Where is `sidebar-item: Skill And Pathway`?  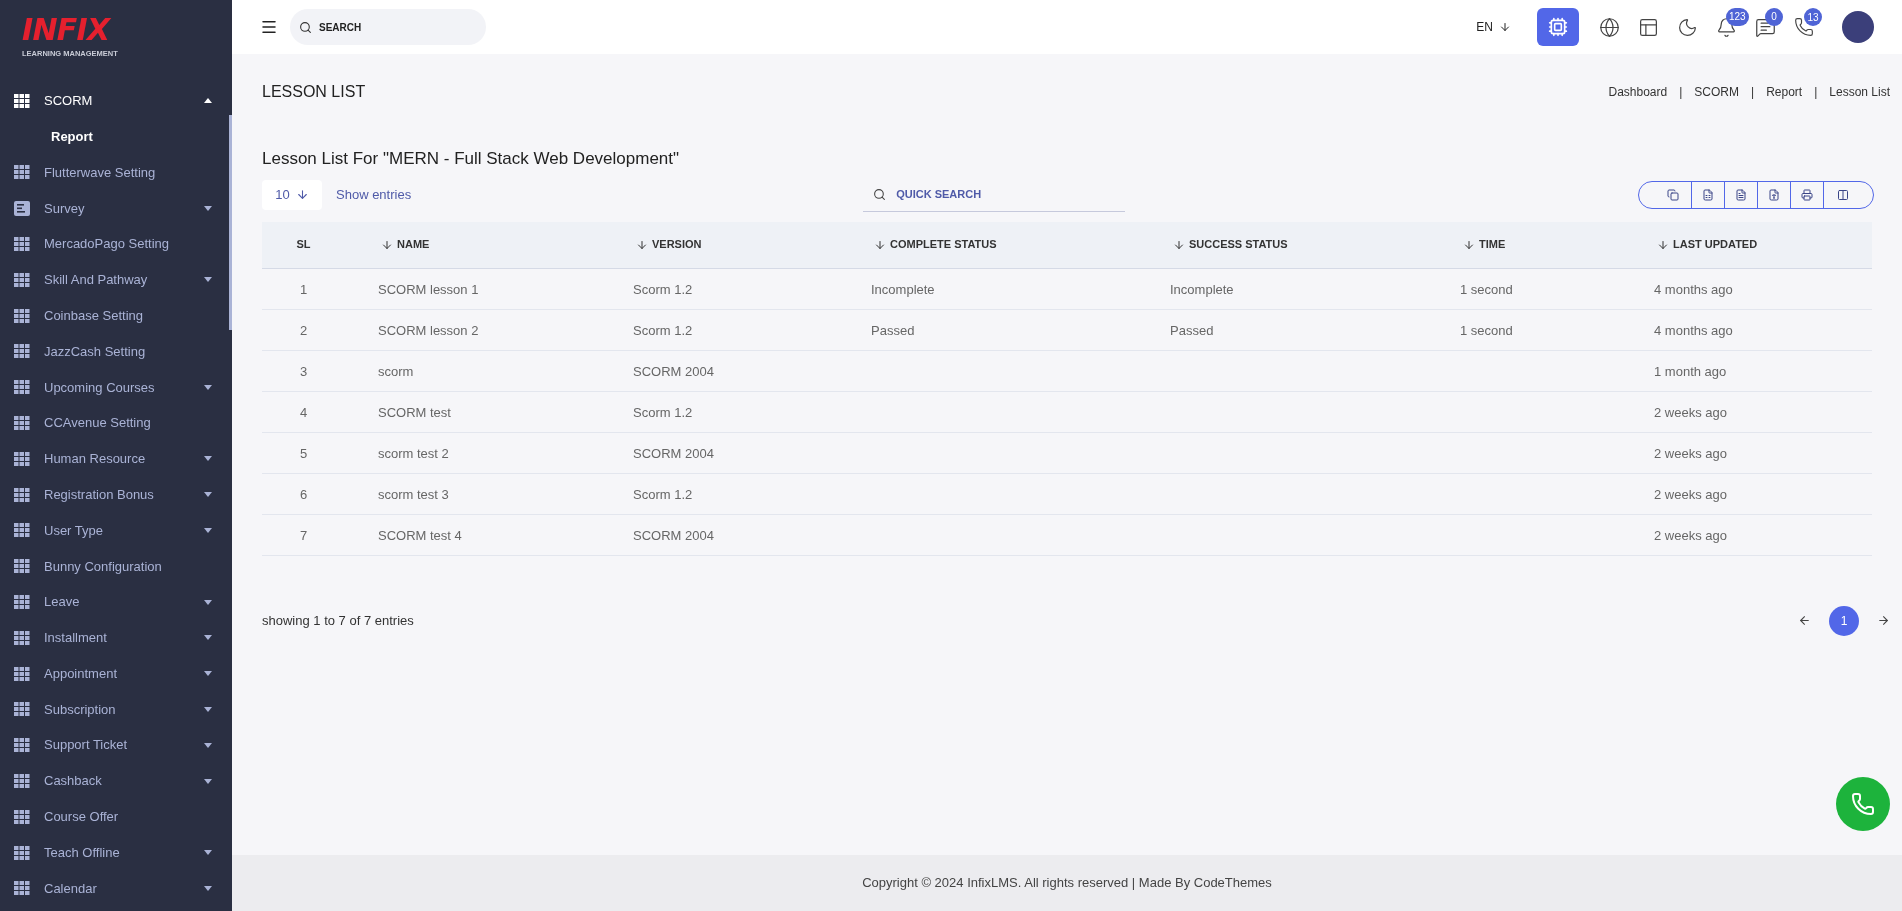 sidebar-item: Skill And Pathway is located at coordinates (116, 280).